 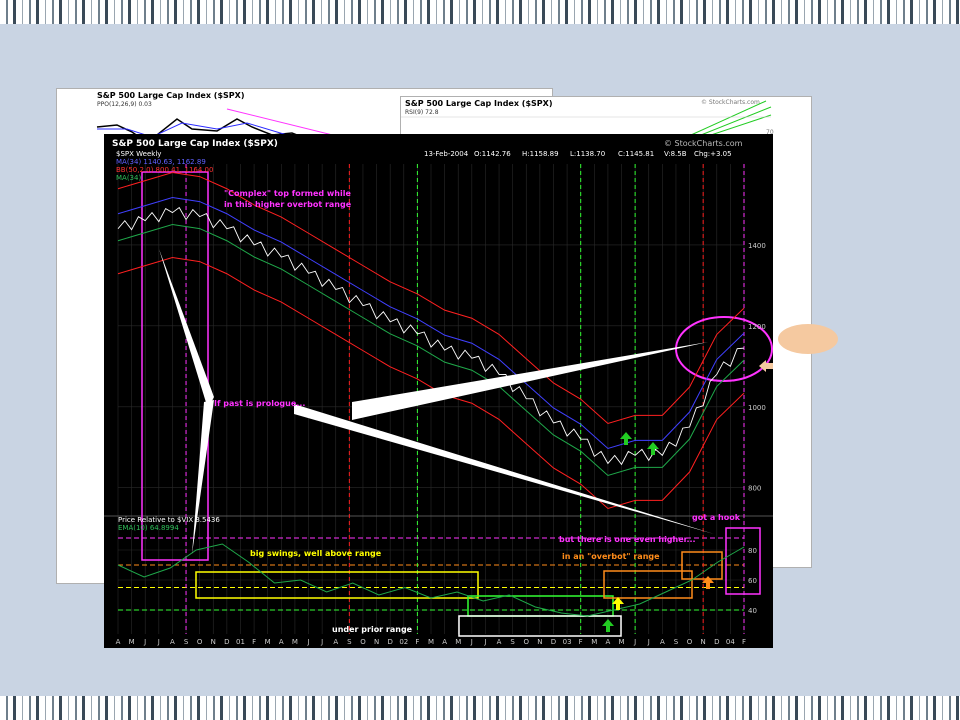 What do you see at coordinates (446, 154) in the screenshot?
I see `quote-date: 13-Feb-2004` at bounding box center [446, 154].